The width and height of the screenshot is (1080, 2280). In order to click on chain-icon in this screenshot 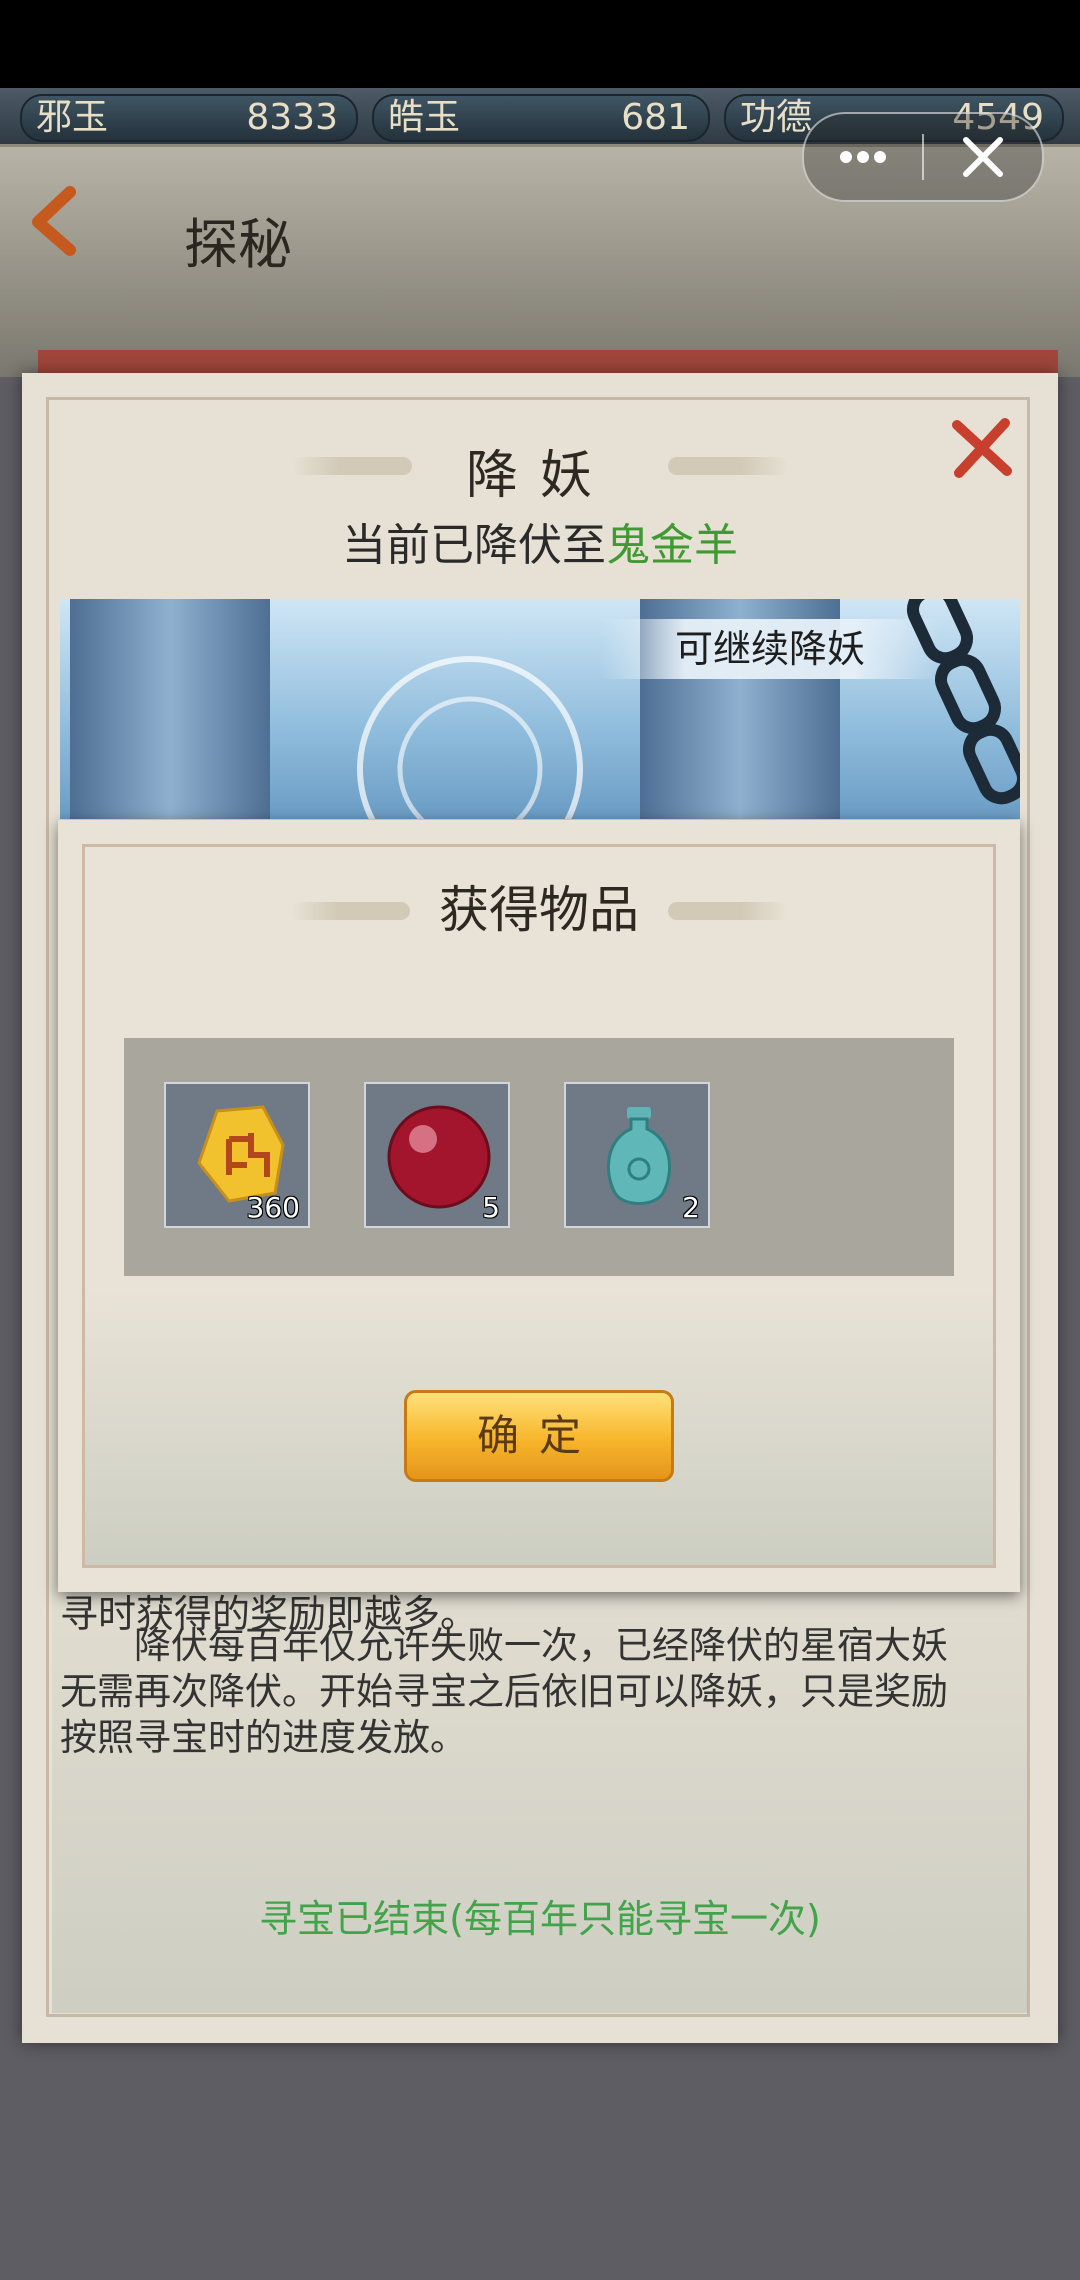, I will do `click(963, 702)`.